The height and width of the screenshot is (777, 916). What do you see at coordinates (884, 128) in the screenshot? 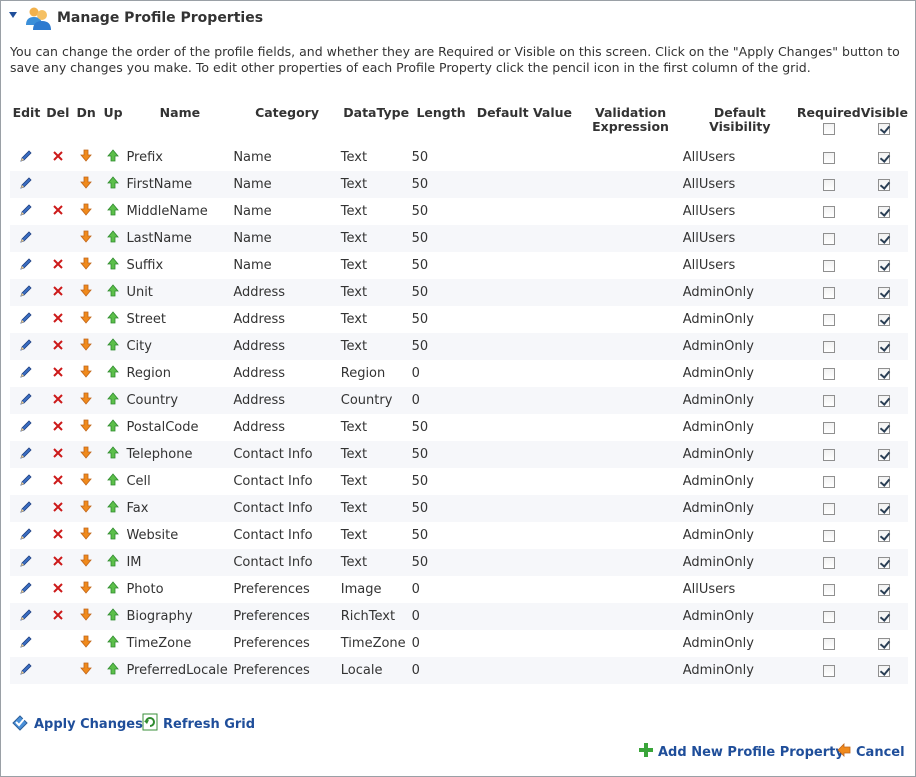
I see `visible-select-all-checkbox` at bounding box center [884, 128].